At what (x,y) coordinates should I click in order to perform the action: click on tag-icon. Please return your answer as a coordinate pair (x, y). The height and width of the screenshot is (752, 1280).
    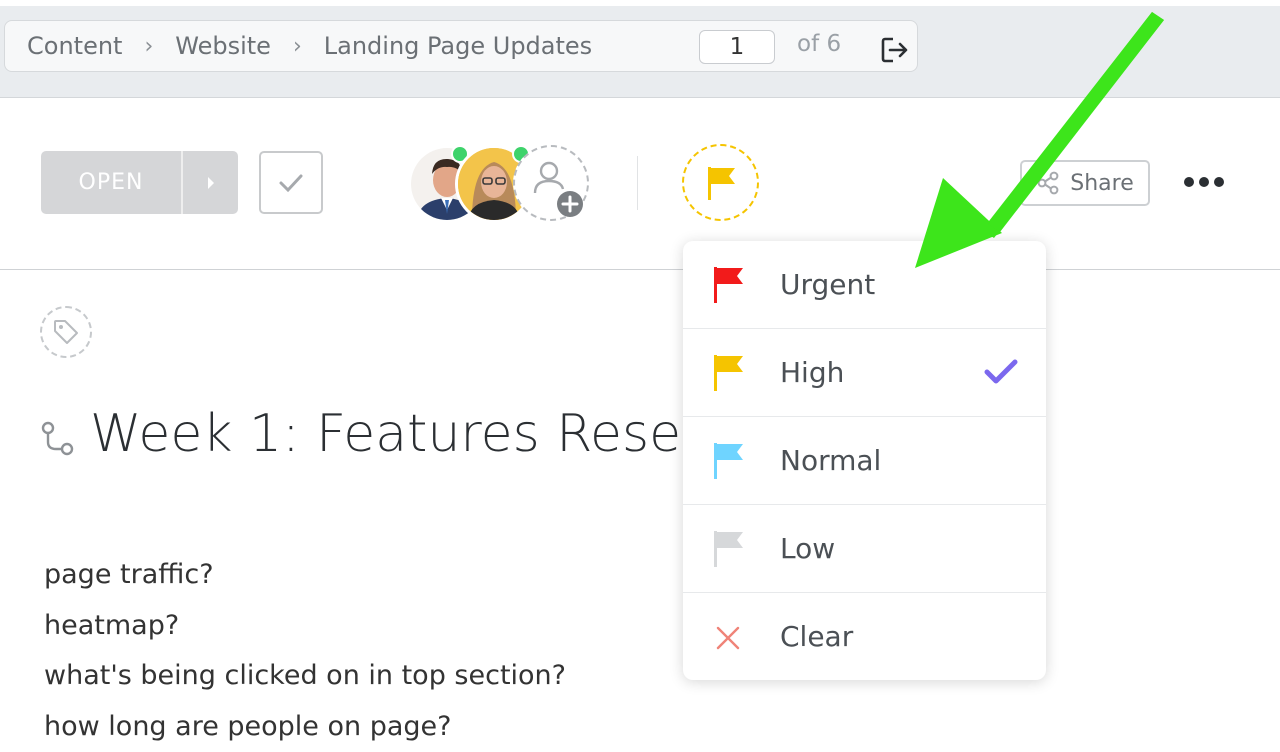
    Looking at the image, I should click on (66, 332).